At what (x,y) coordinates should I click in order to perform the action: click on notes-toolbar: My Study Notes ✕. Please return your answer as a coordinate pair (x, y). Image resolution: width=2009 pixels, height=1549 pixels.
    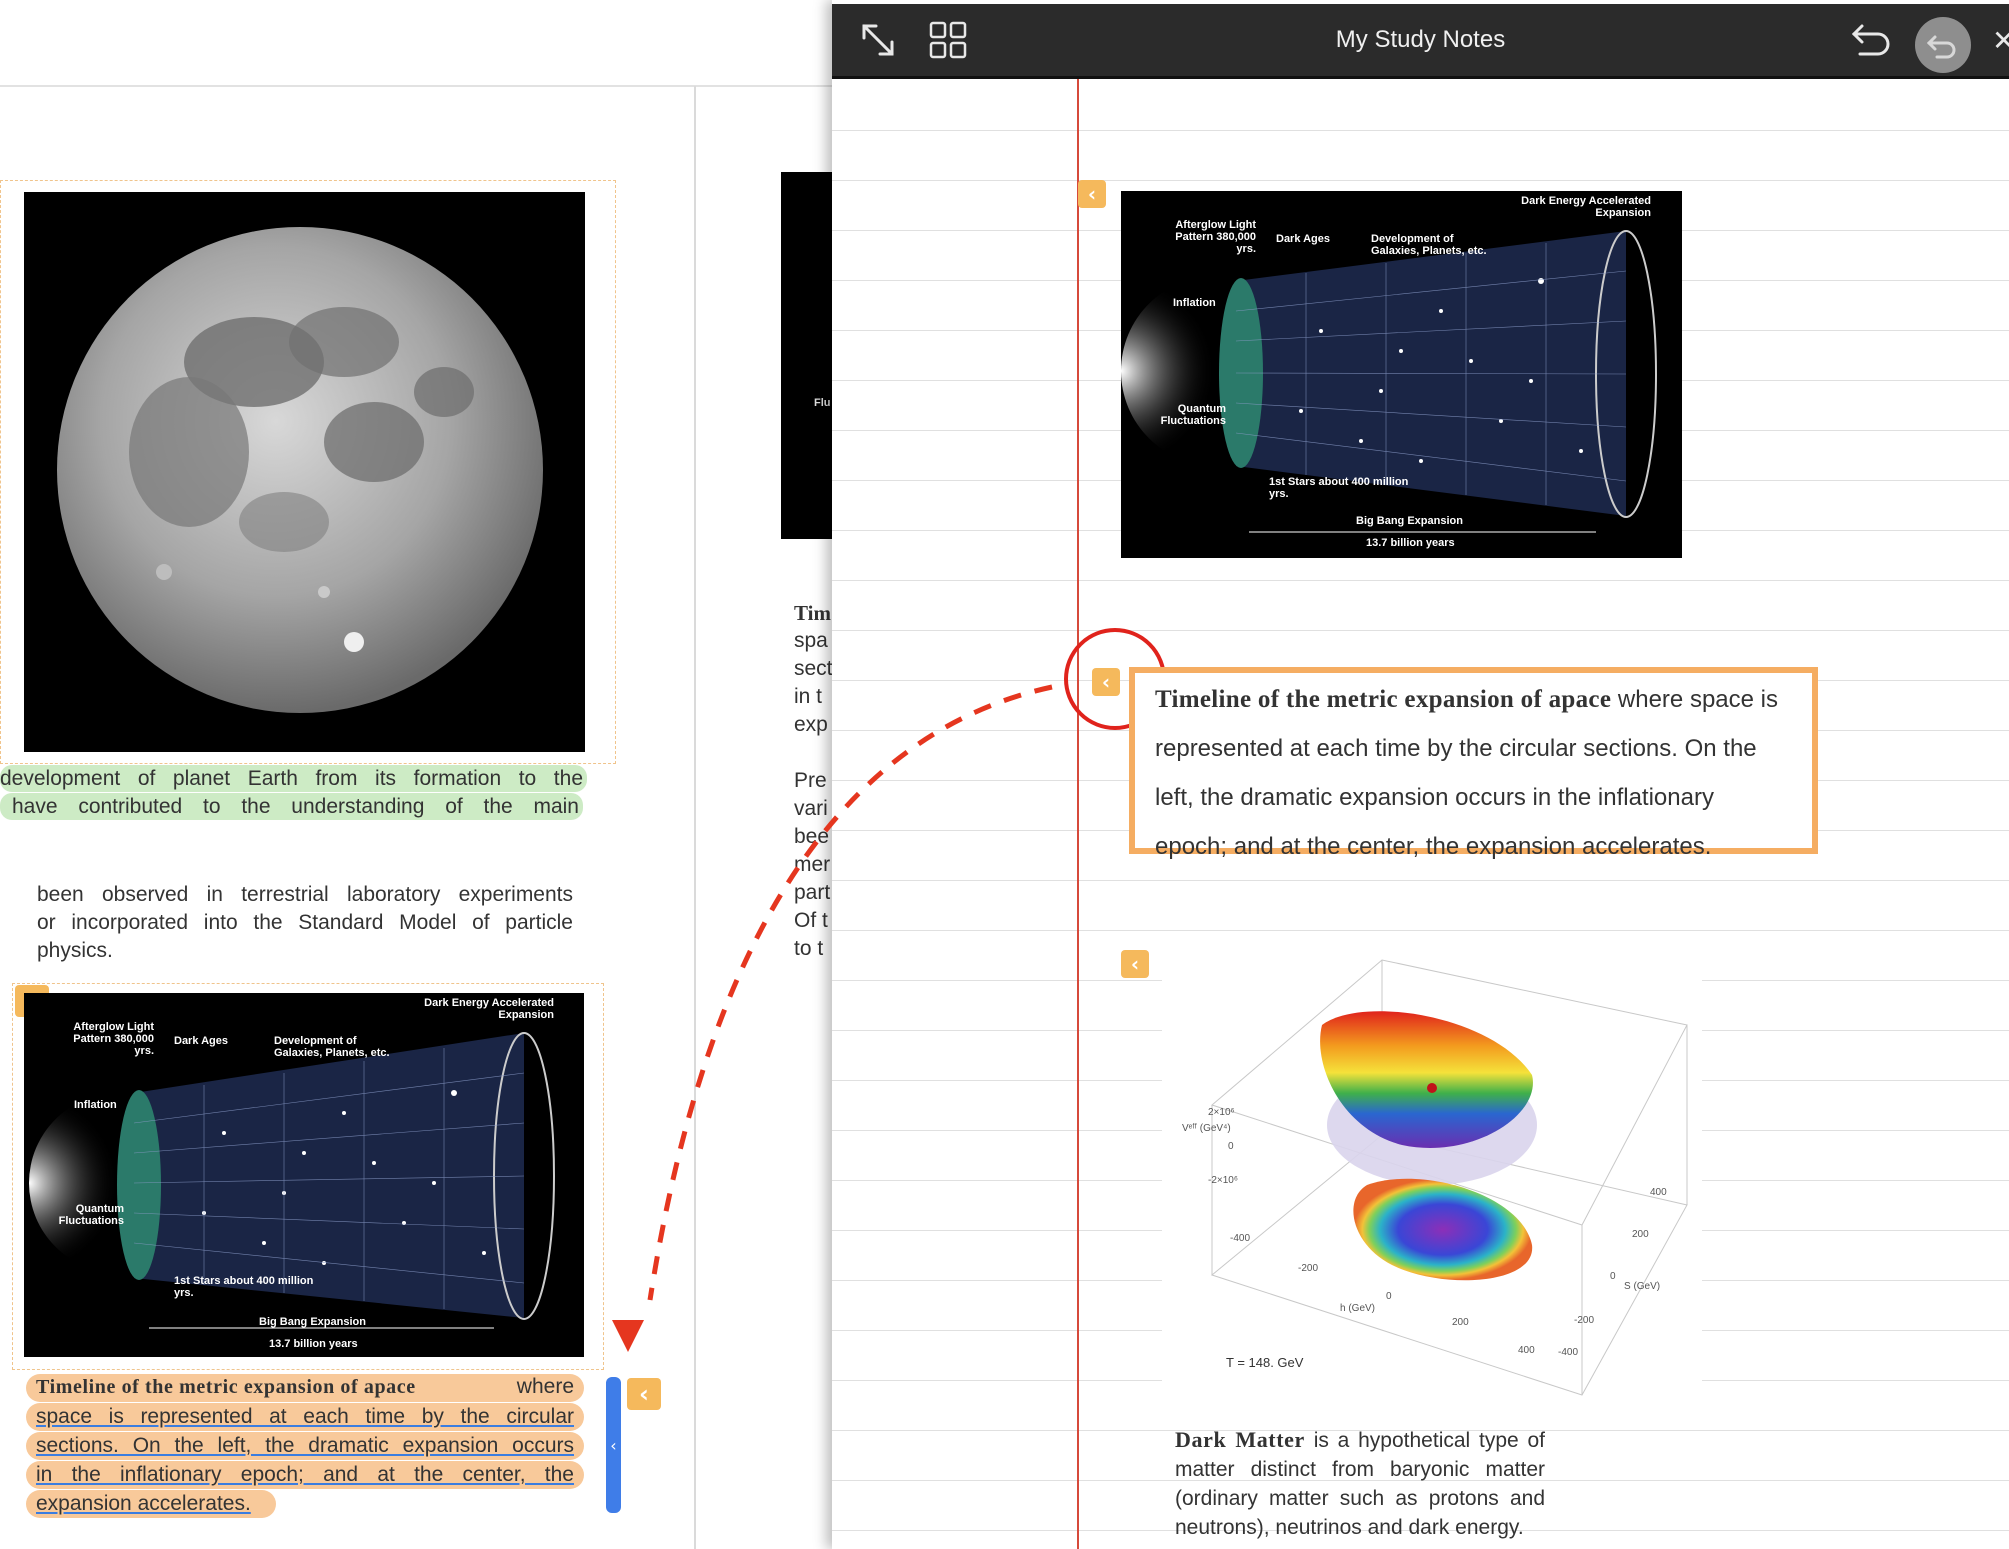
    Looking at the image, I should click on (1420, 41).